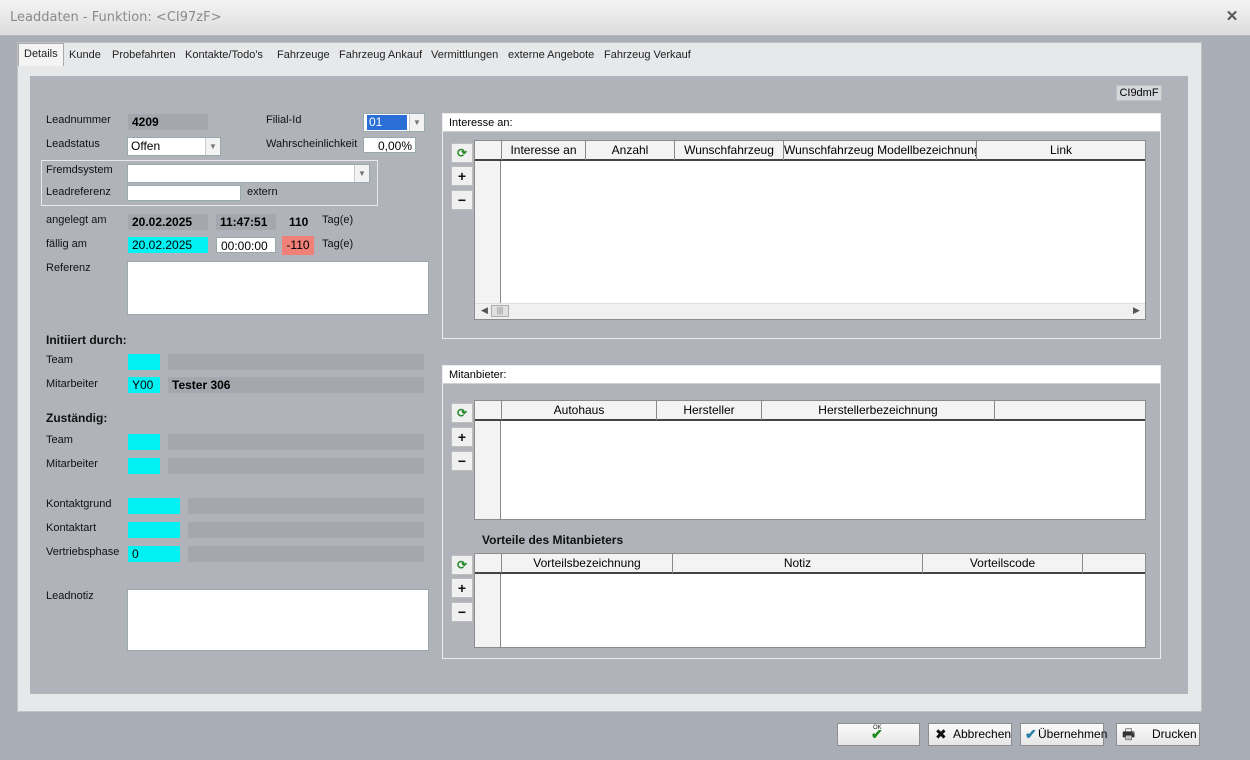  What do you see at coordinates (83, 552) in the screenshot?
I see `vertriebsphase-label: Vertriebsphase` at bounding box center [83, 552].